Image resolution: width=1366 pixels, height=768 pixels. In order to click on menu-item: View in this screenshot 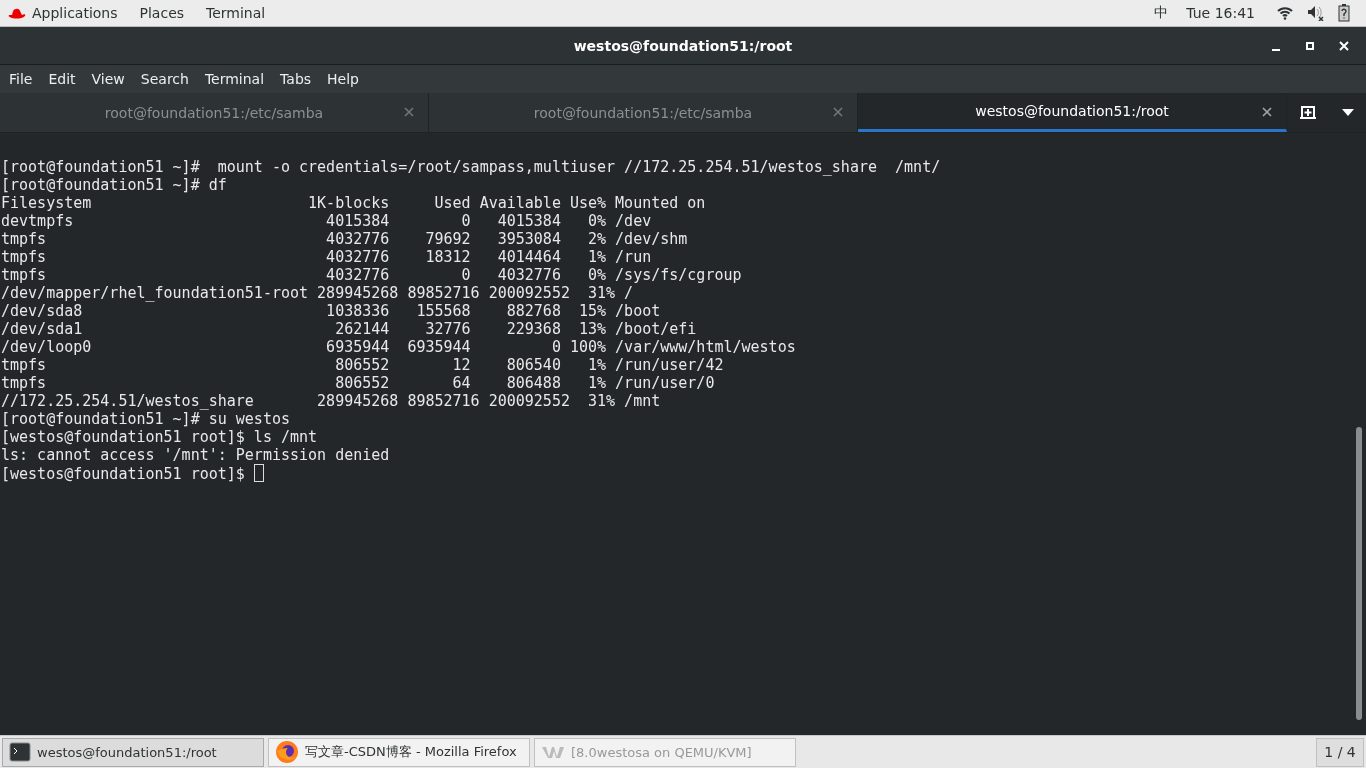, I will do `click(108, 79)`.